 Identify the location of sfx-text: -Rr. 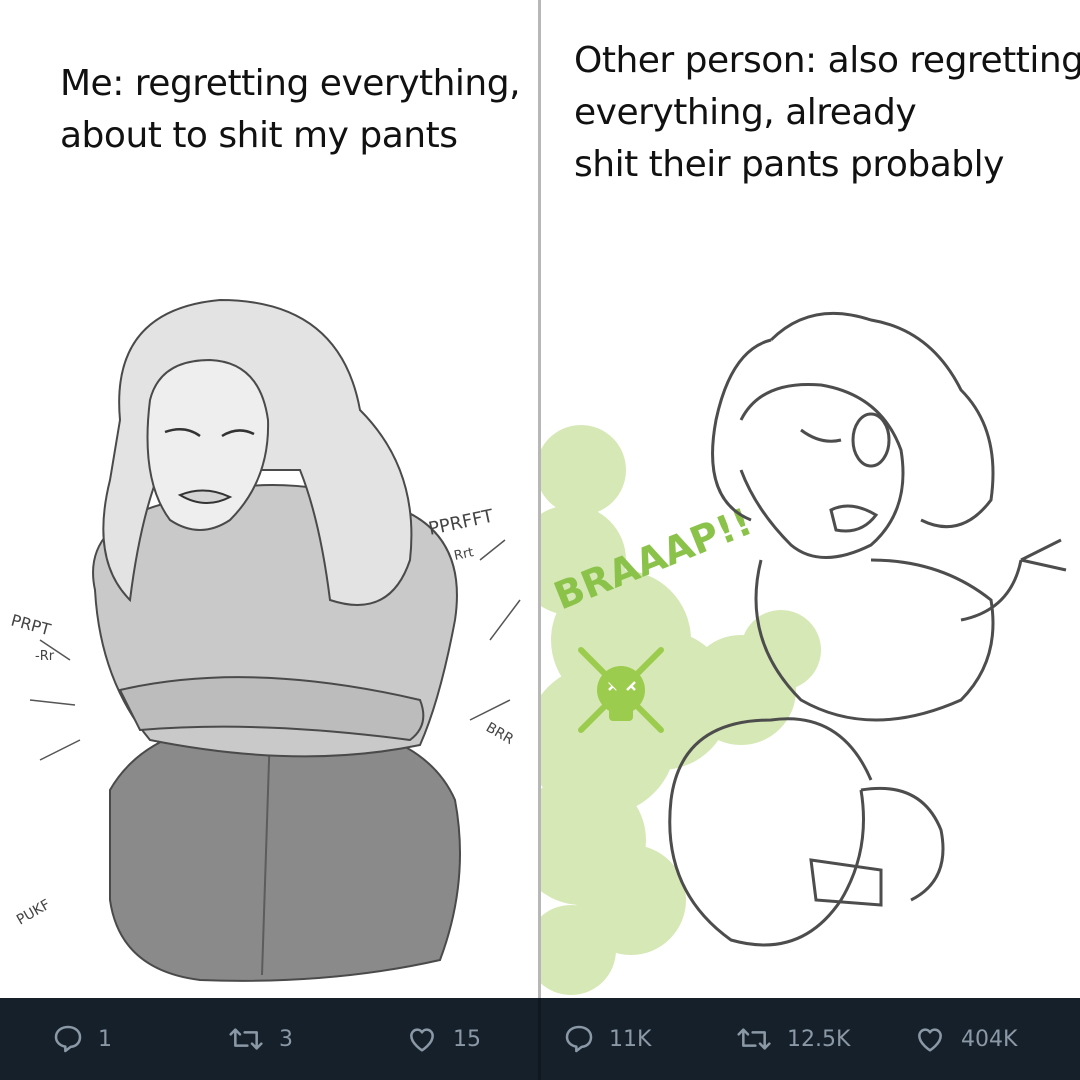
(45, 656).